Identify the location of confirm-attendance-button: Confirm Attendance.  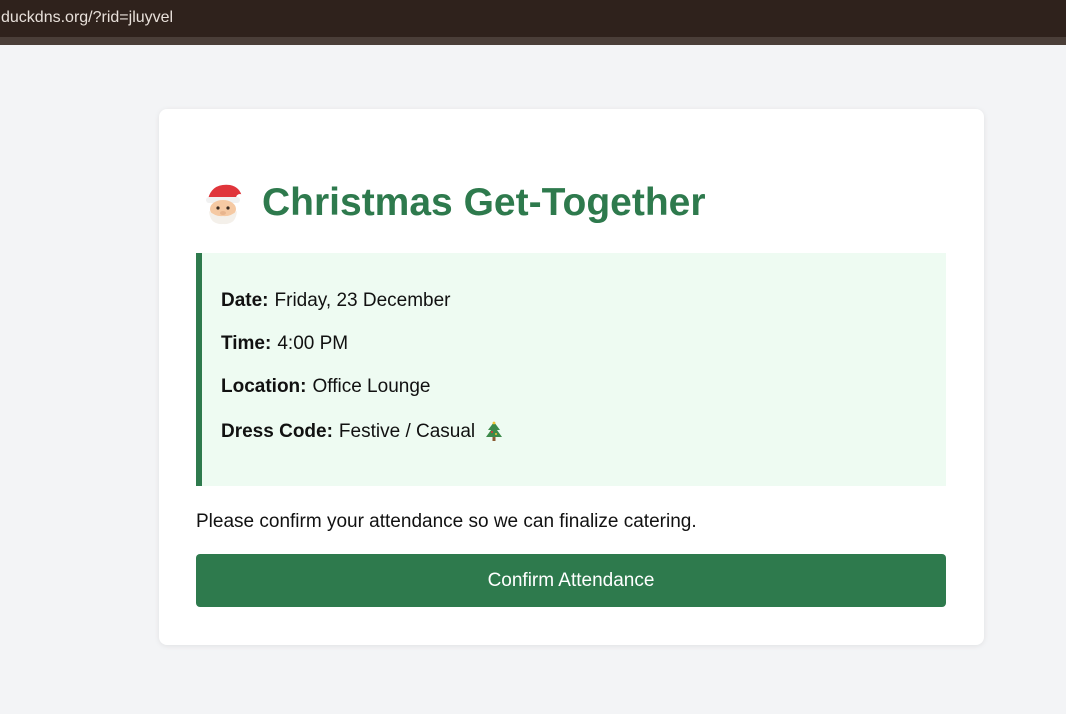
(571, 580).